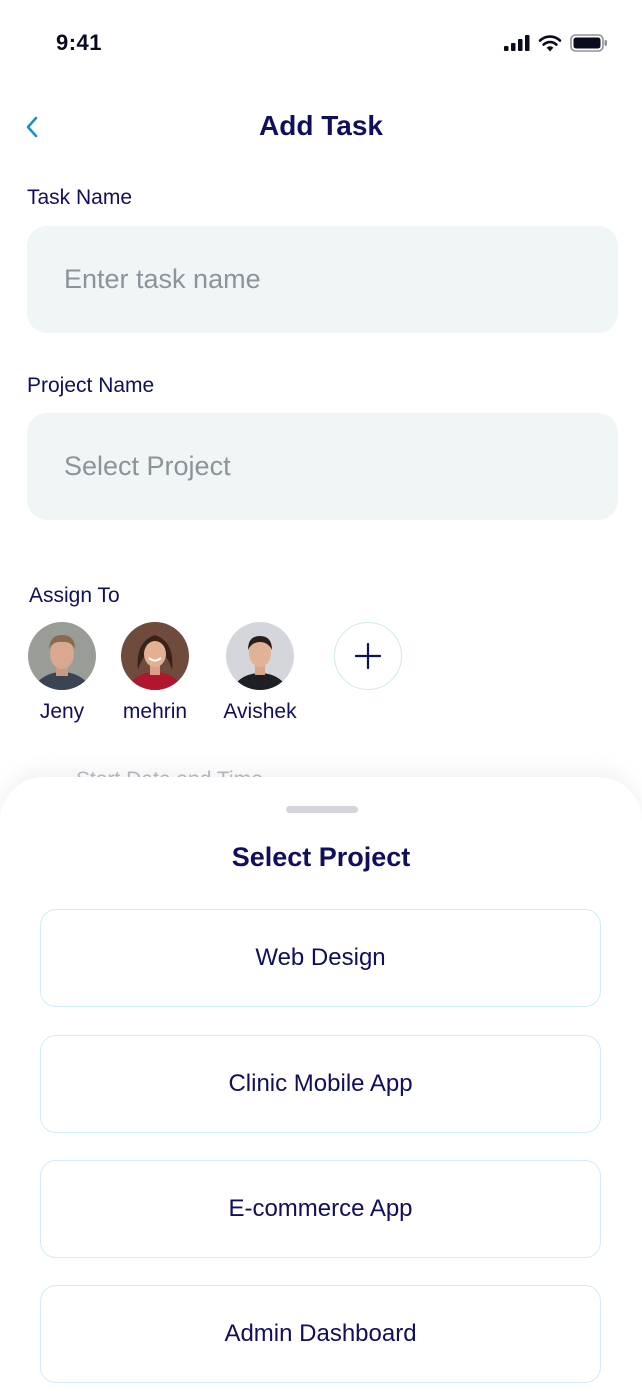  I want to click on assignee-name: mehrin, so click(155, 711).